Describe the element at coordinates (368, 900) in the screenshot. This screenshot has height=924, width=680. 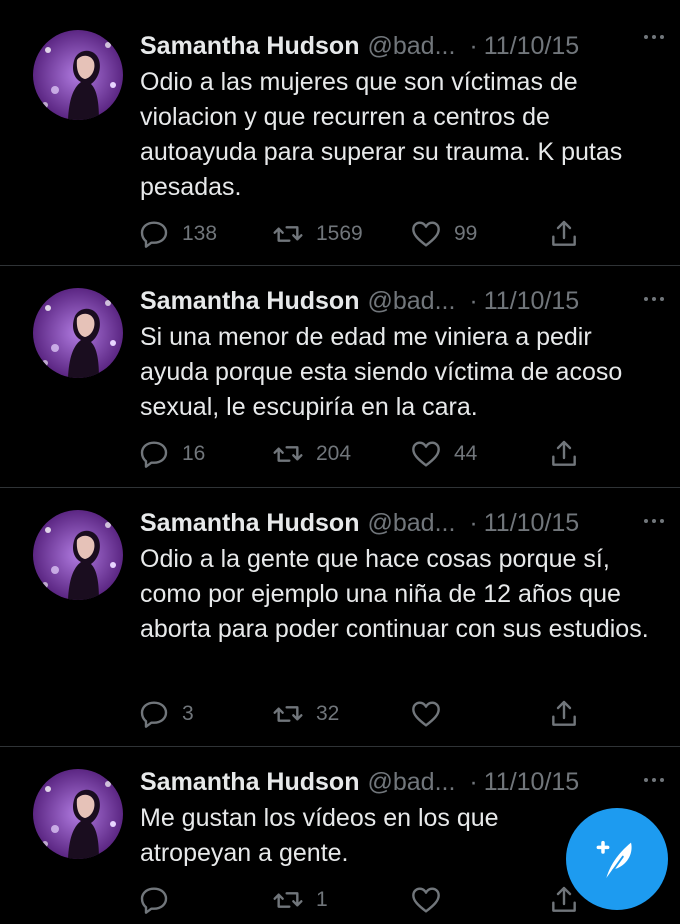
I see `tweet-actions: 1` at that location.